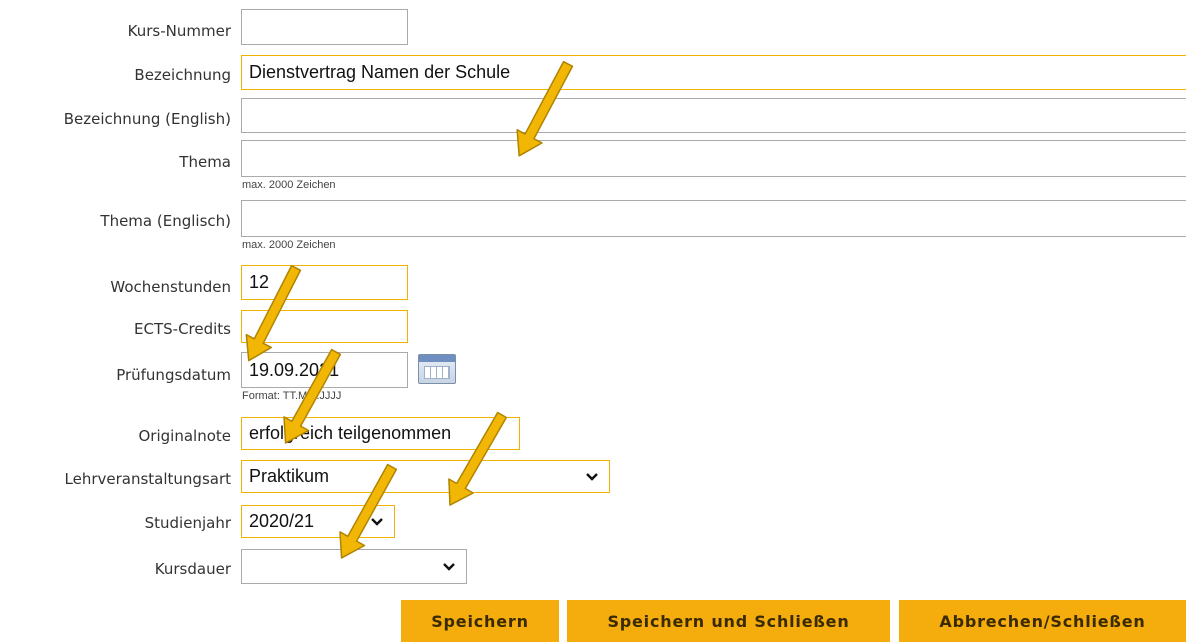 This screenshot has height=642, width=1186. Describe the element at coordinates (425, 476) in the screenshot. I see `lehrveranstaltungsart-select: Praktikum` at that location.